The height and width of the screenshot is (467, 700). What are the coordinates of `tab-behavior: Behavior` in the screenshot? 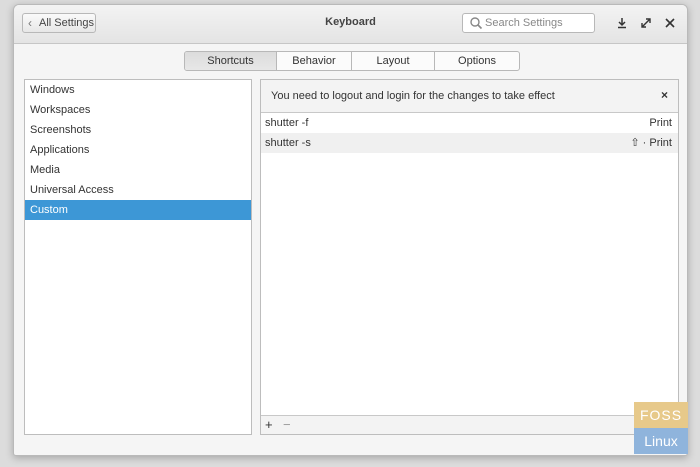 It's located at (313, 61).